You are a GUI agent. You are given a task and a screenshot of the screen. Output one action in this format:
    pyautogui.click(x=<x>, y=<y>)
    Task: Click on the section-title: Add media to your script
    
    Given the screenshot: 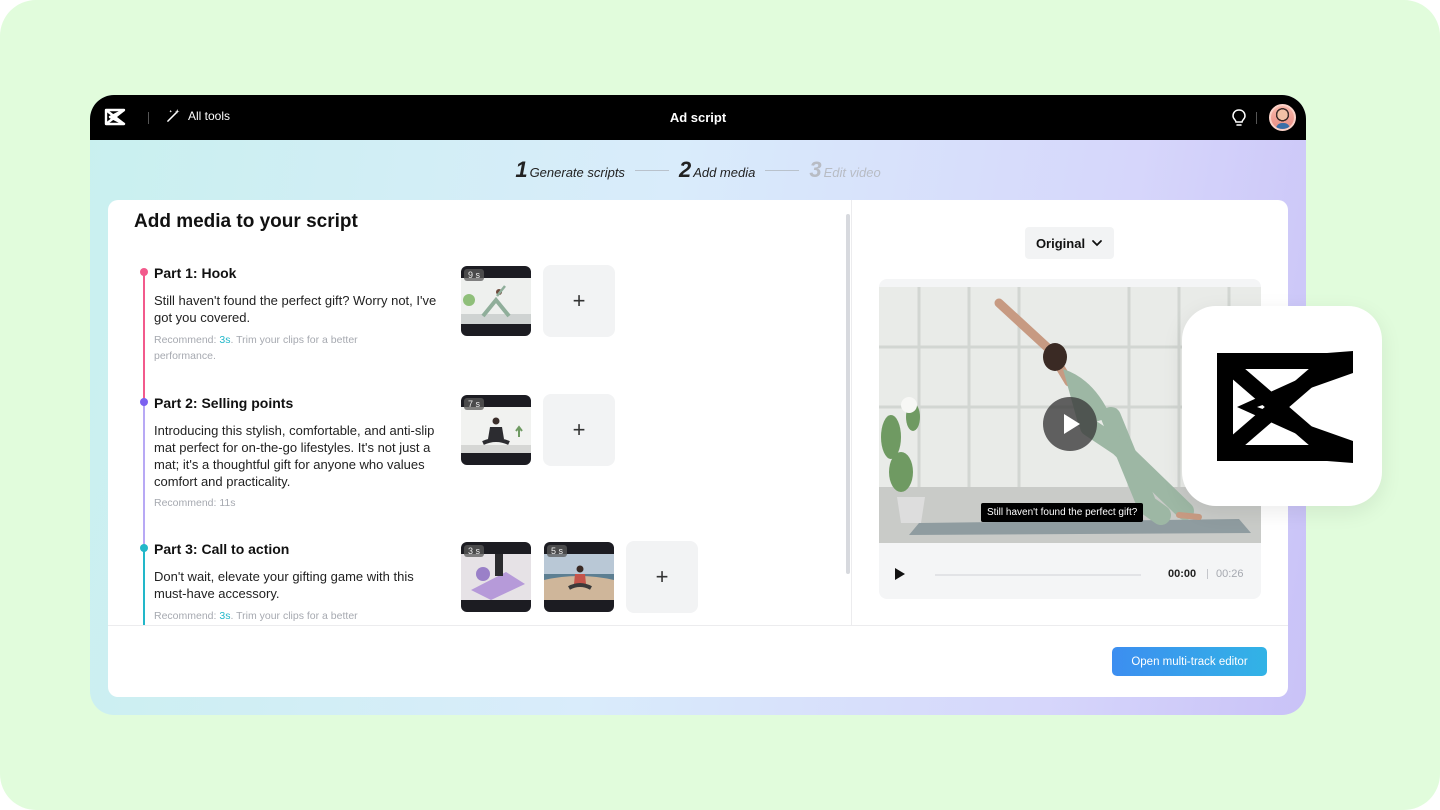 What is the action you would take?
    pyautogui.click(x=246, y=221)
    